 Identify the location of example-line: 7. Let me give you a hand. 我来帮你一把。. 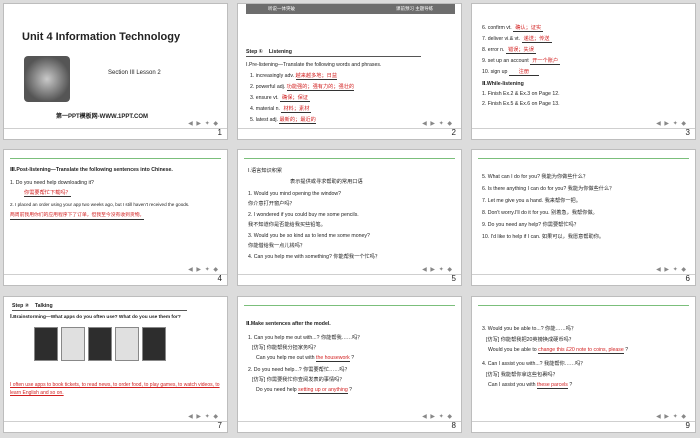
(531, 201).